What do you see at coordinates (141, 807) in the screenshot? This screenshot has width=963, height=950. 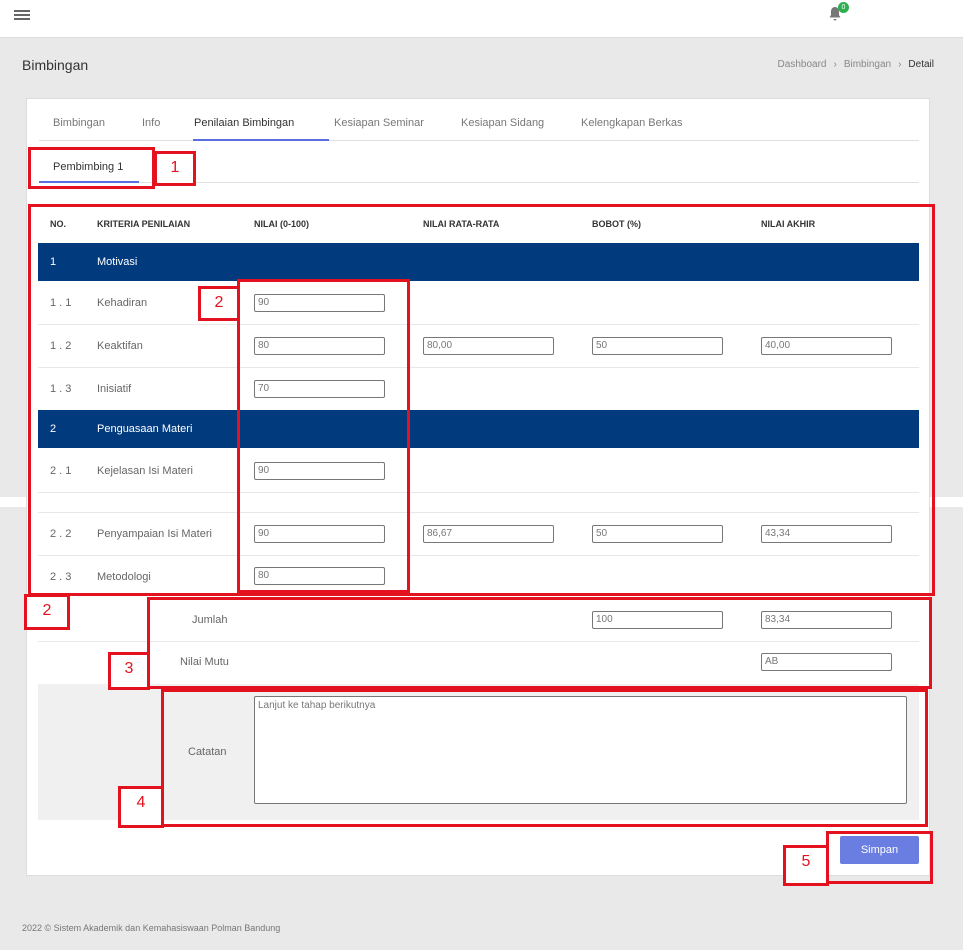 I see `annotation-label-4: 4` at bounding box center [141, 807].